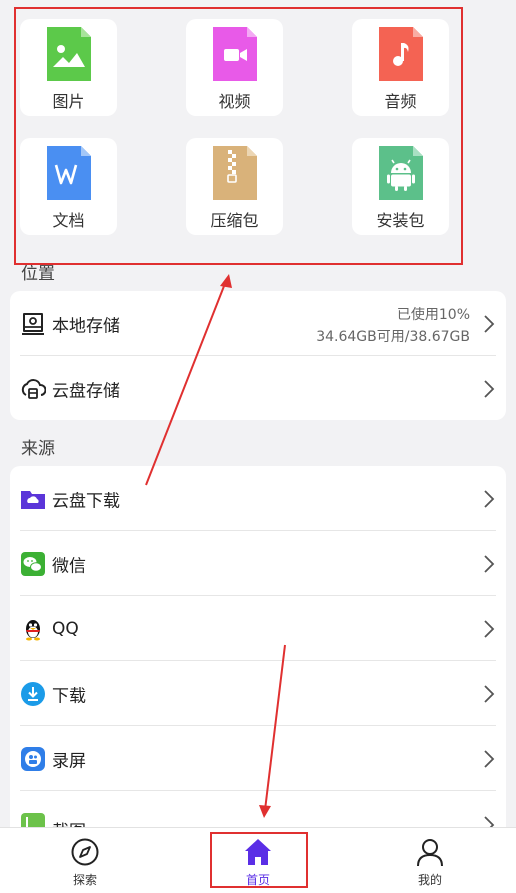  What do you see at coordinates (433, 315) in the screenshot?
I see `storage-used-percent: 已使用10%` at bounding box center [433, 315].